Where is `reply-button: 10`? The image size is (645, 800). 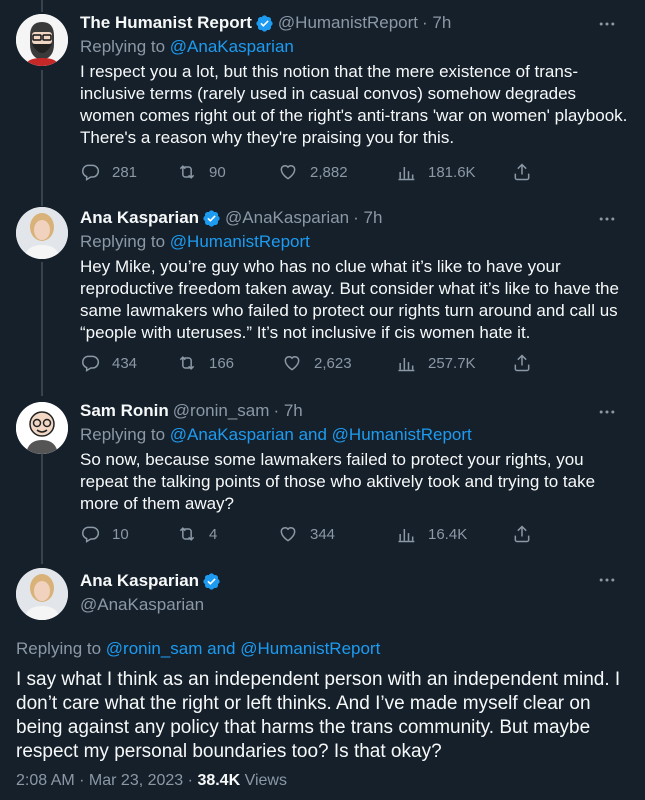
reply-button: 10 is located at coordinates (104, 534).